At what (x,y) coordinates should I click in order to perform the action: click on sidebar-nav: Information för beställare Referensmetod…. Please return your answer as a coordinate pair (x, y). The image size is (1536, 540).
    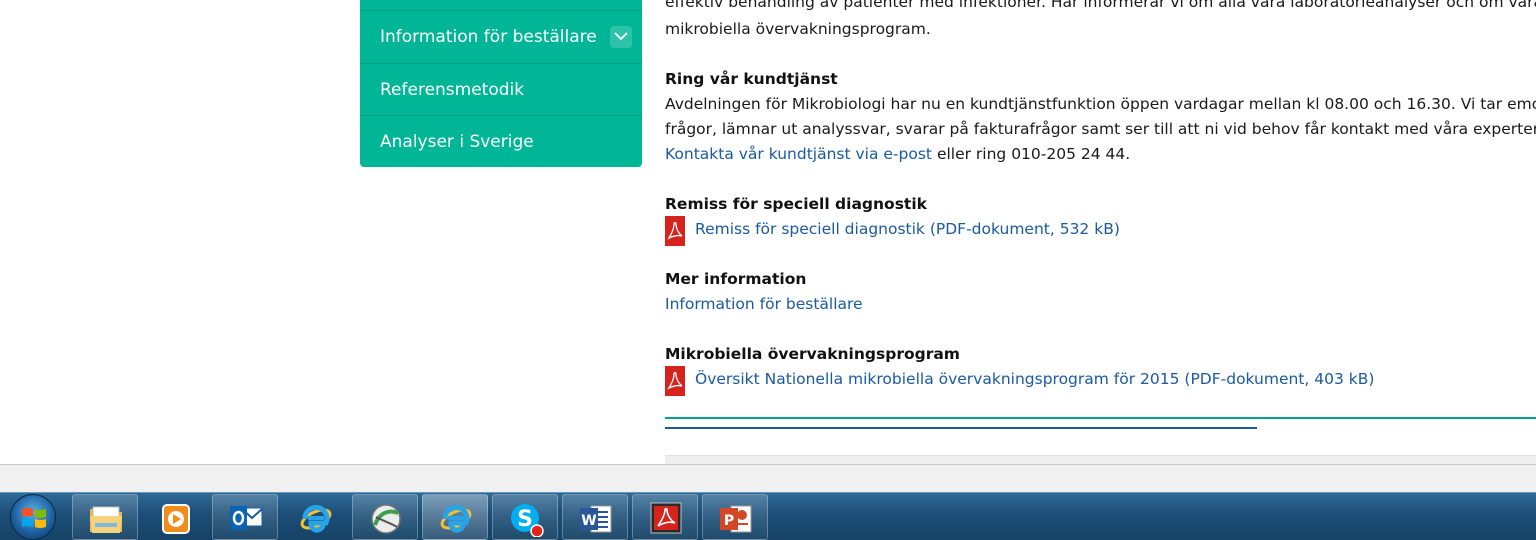
    Looking at the image, I should click on (501, 83).